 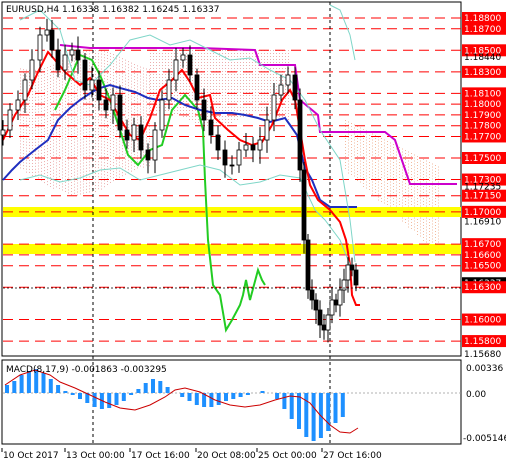 What do you see at coordinates (482, 355) in the screenshot?
I see `price-label: 1.15680` at bounding box center [482, 355].